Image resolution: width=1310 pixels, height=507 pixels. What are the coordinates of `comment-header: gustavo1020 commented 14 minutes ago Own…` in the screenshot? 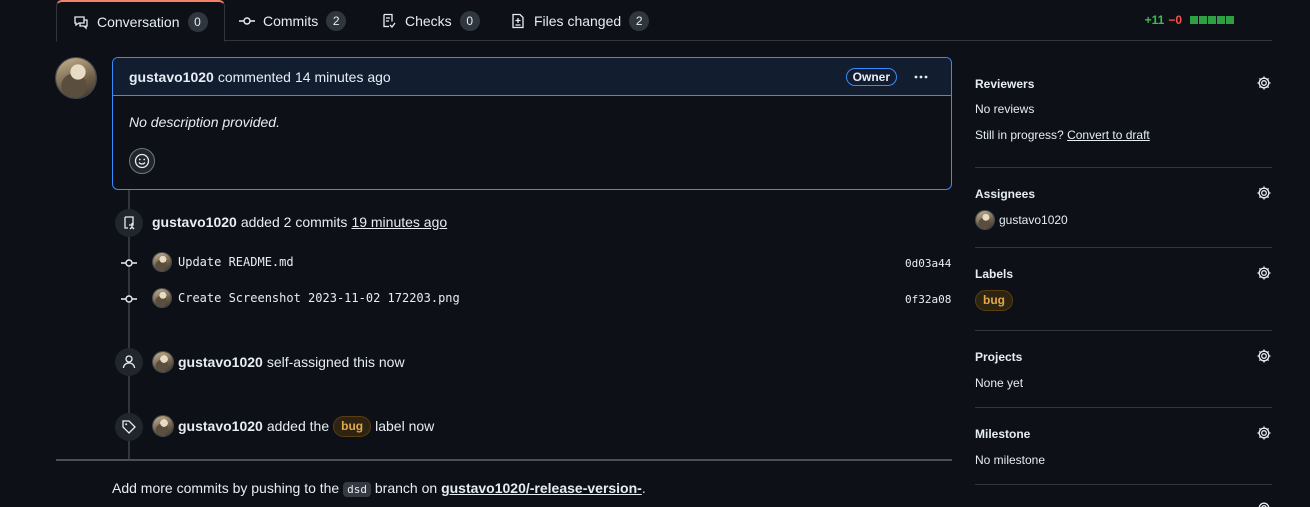 It's located at (532, 77).